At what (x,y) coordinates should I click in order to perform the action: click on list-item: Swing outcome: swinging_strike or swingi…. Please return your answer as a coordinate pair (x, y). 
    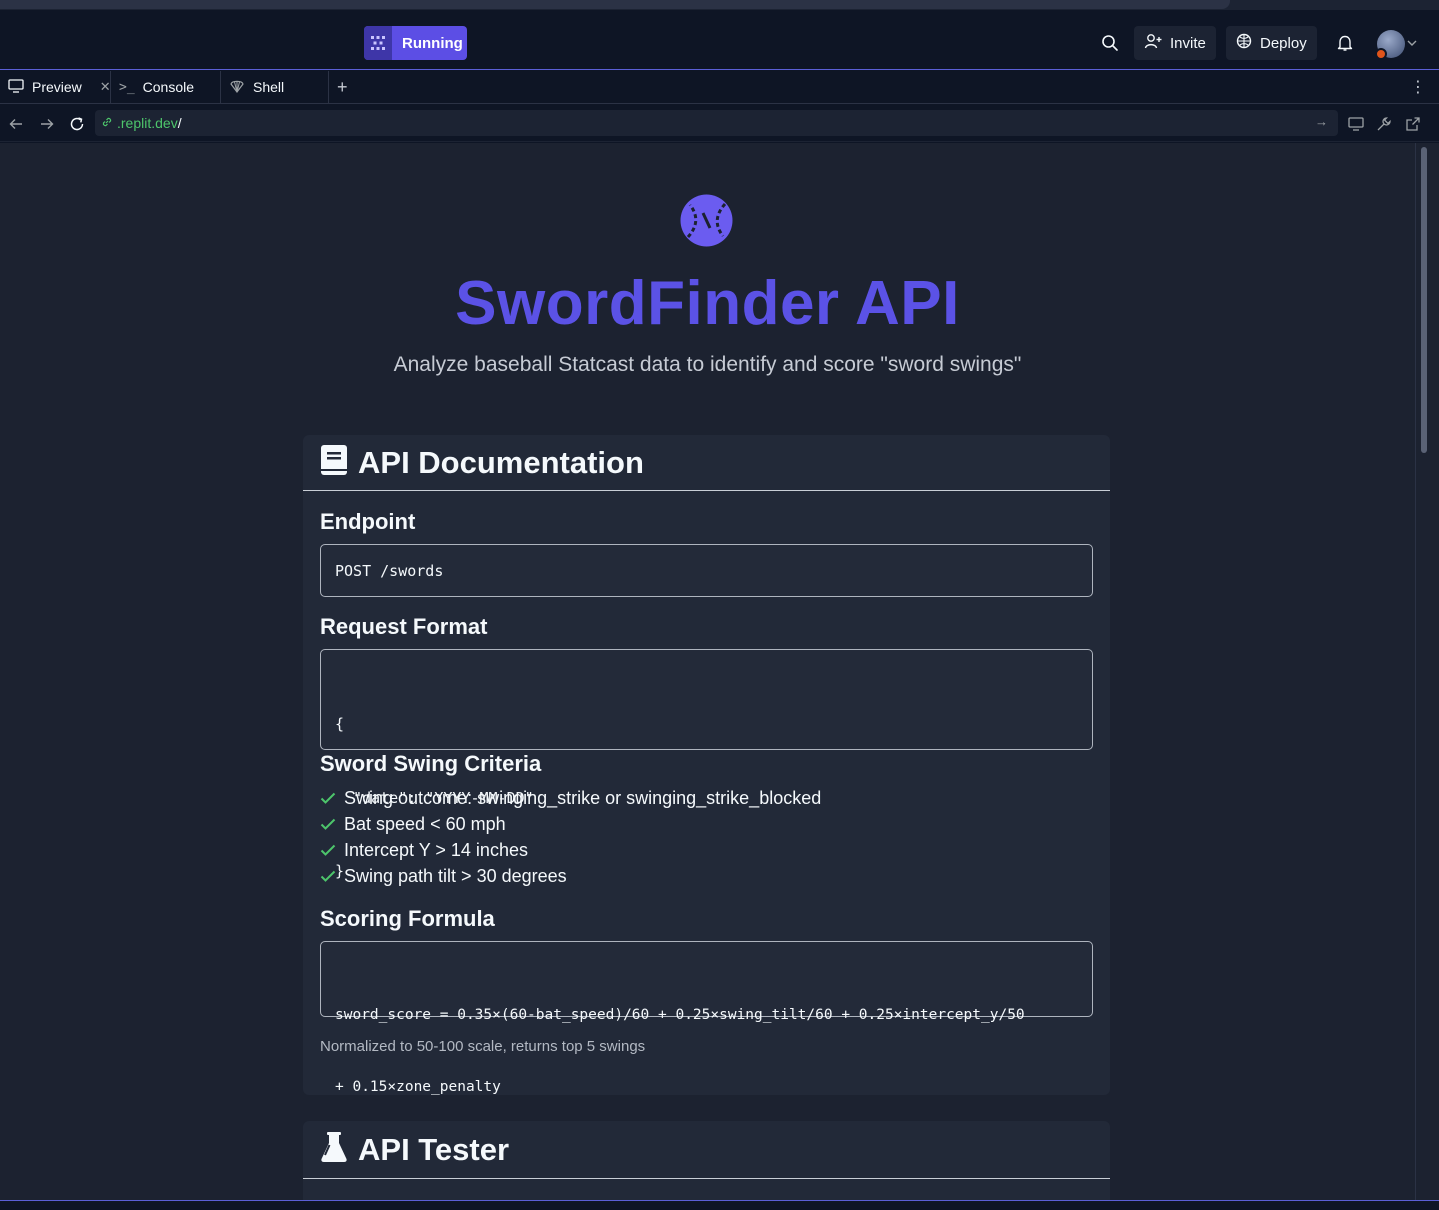
    Looking at the image, I should click on (706, 798).